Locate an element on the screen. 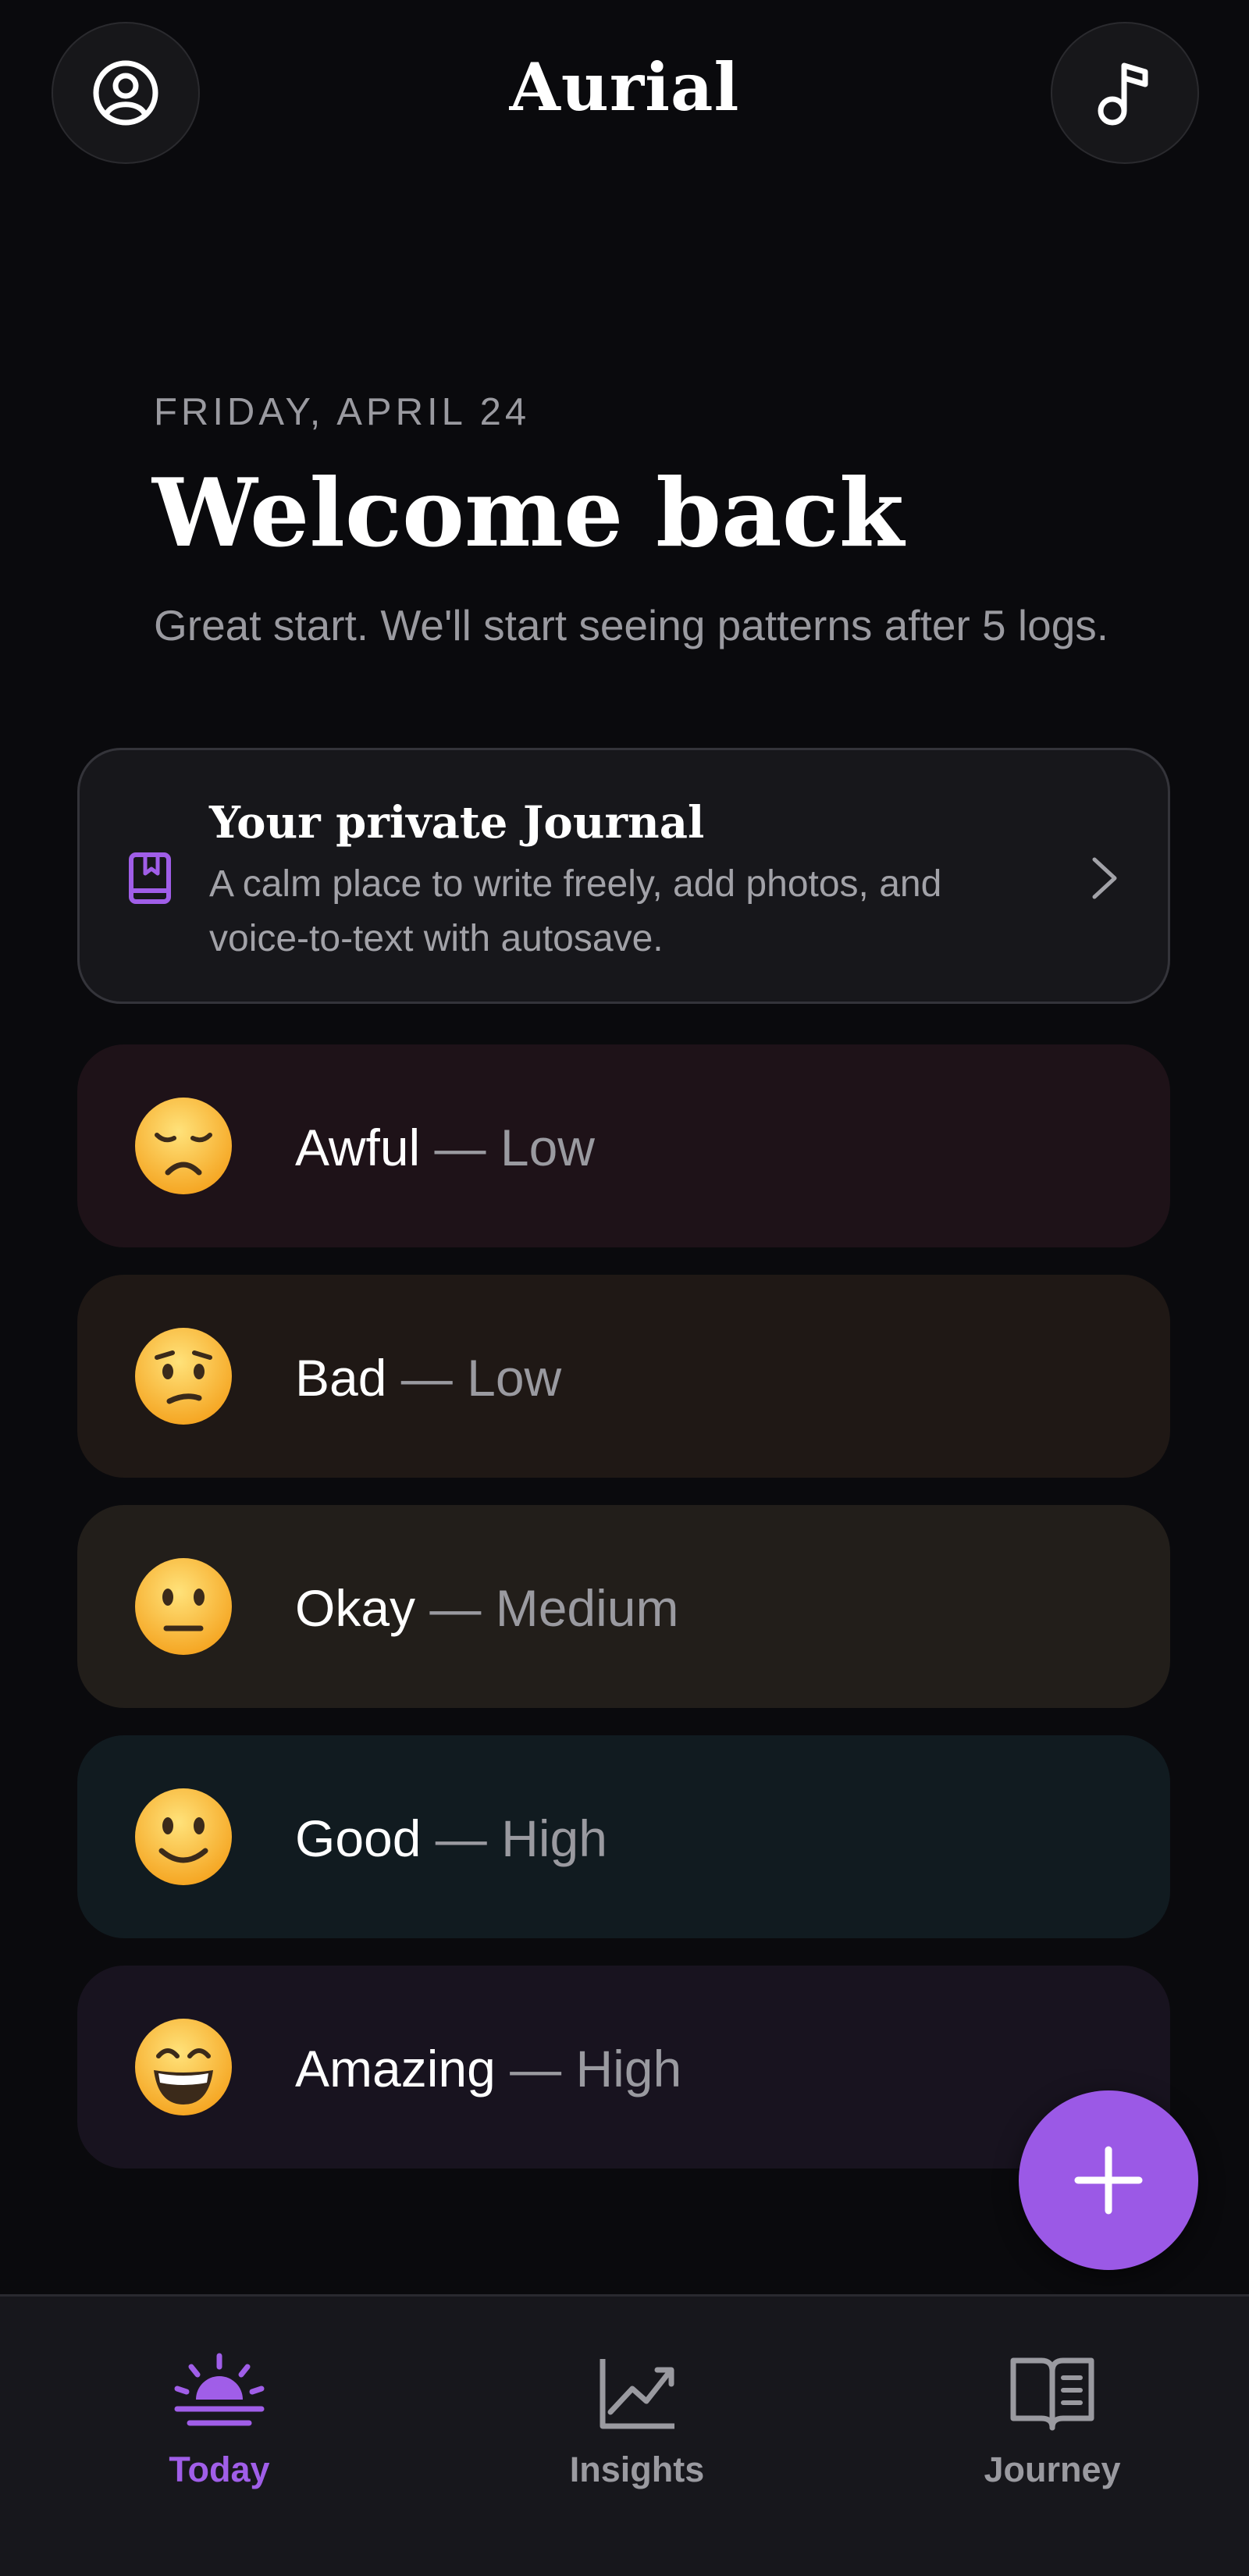 The width and height of the screenshot is (1249, 2576). add-entry-button is located at coordinates (1108, 2180).